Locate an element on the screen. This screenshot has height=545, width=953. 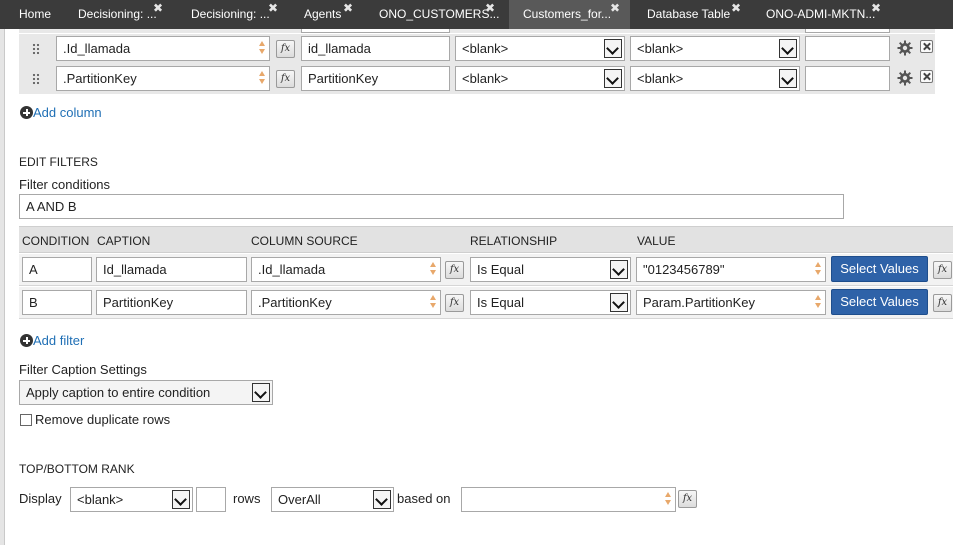
tab-database-table: Database Table ✖ is located at coordinates (690, 14).